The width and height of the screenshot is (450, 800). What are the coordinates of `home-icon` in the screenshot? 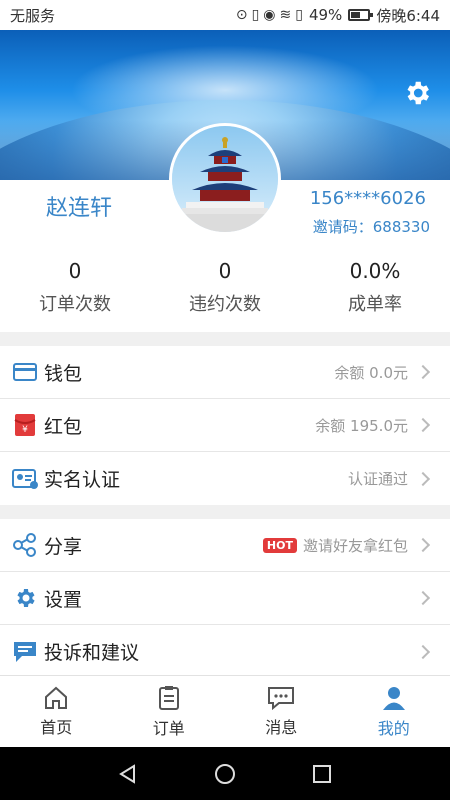 It's located at (56, 697).